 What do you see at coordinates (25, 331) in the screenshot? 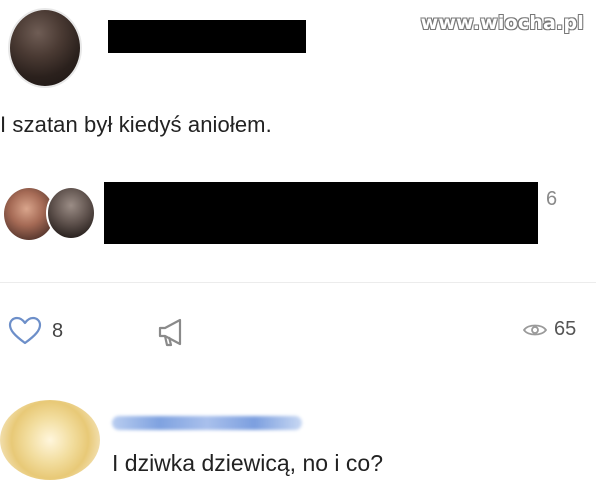
I see `heart-outline-icon` at bounding box center [25, 331].